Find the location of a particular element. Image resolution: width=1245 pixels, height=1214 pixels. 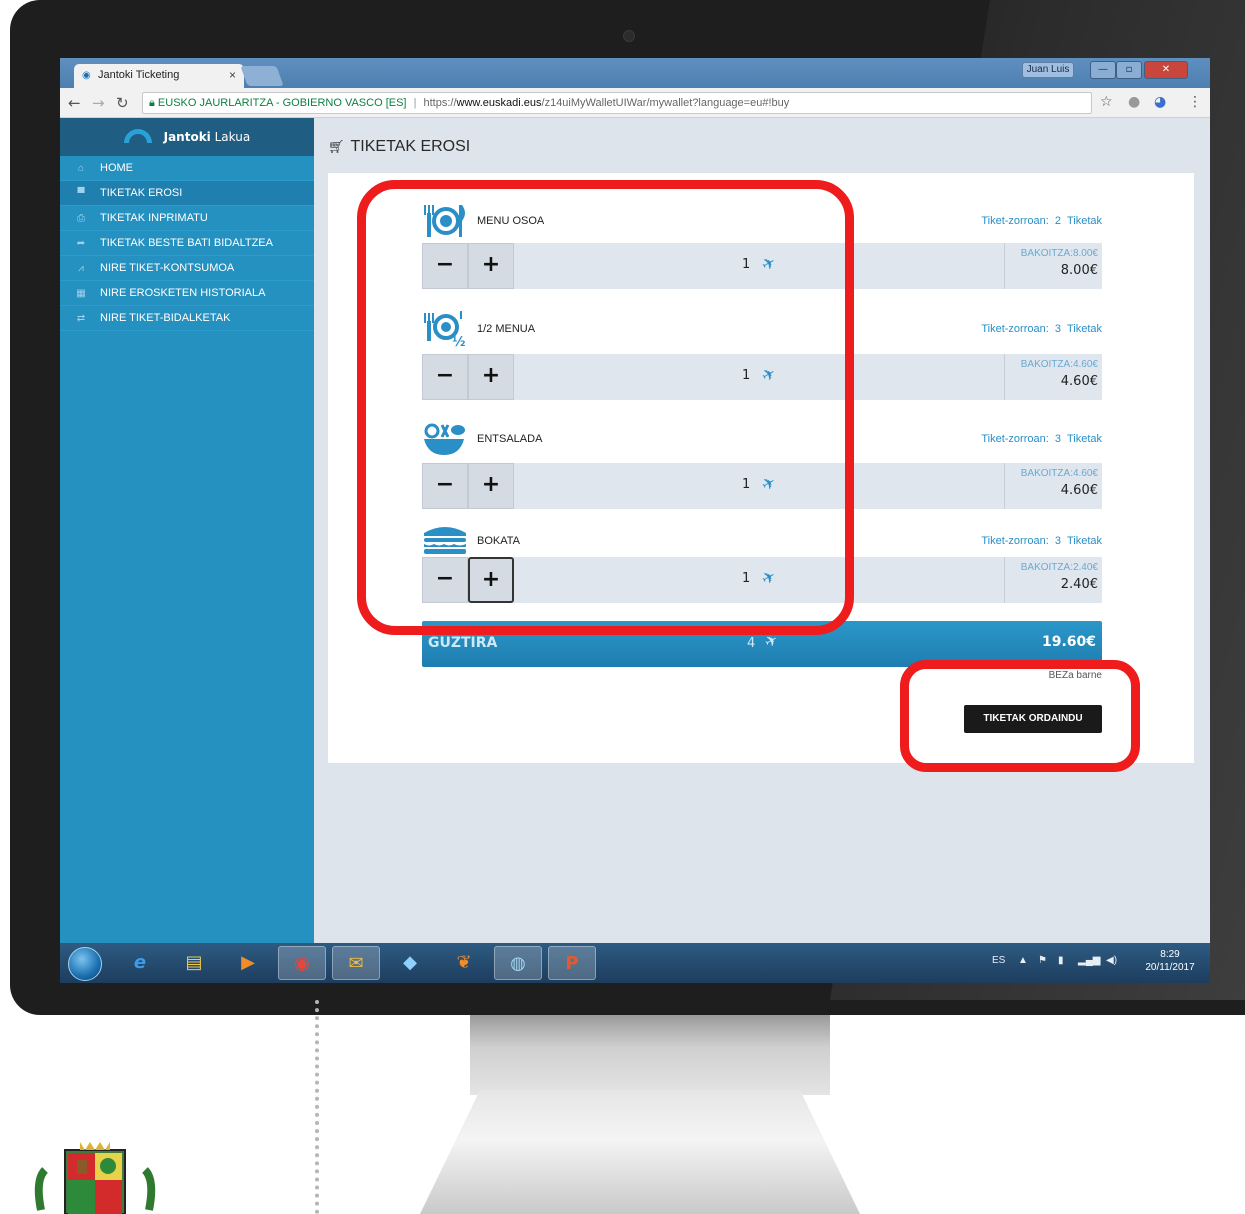

reload-icon: ↻ is located at coordinates (122, 103).